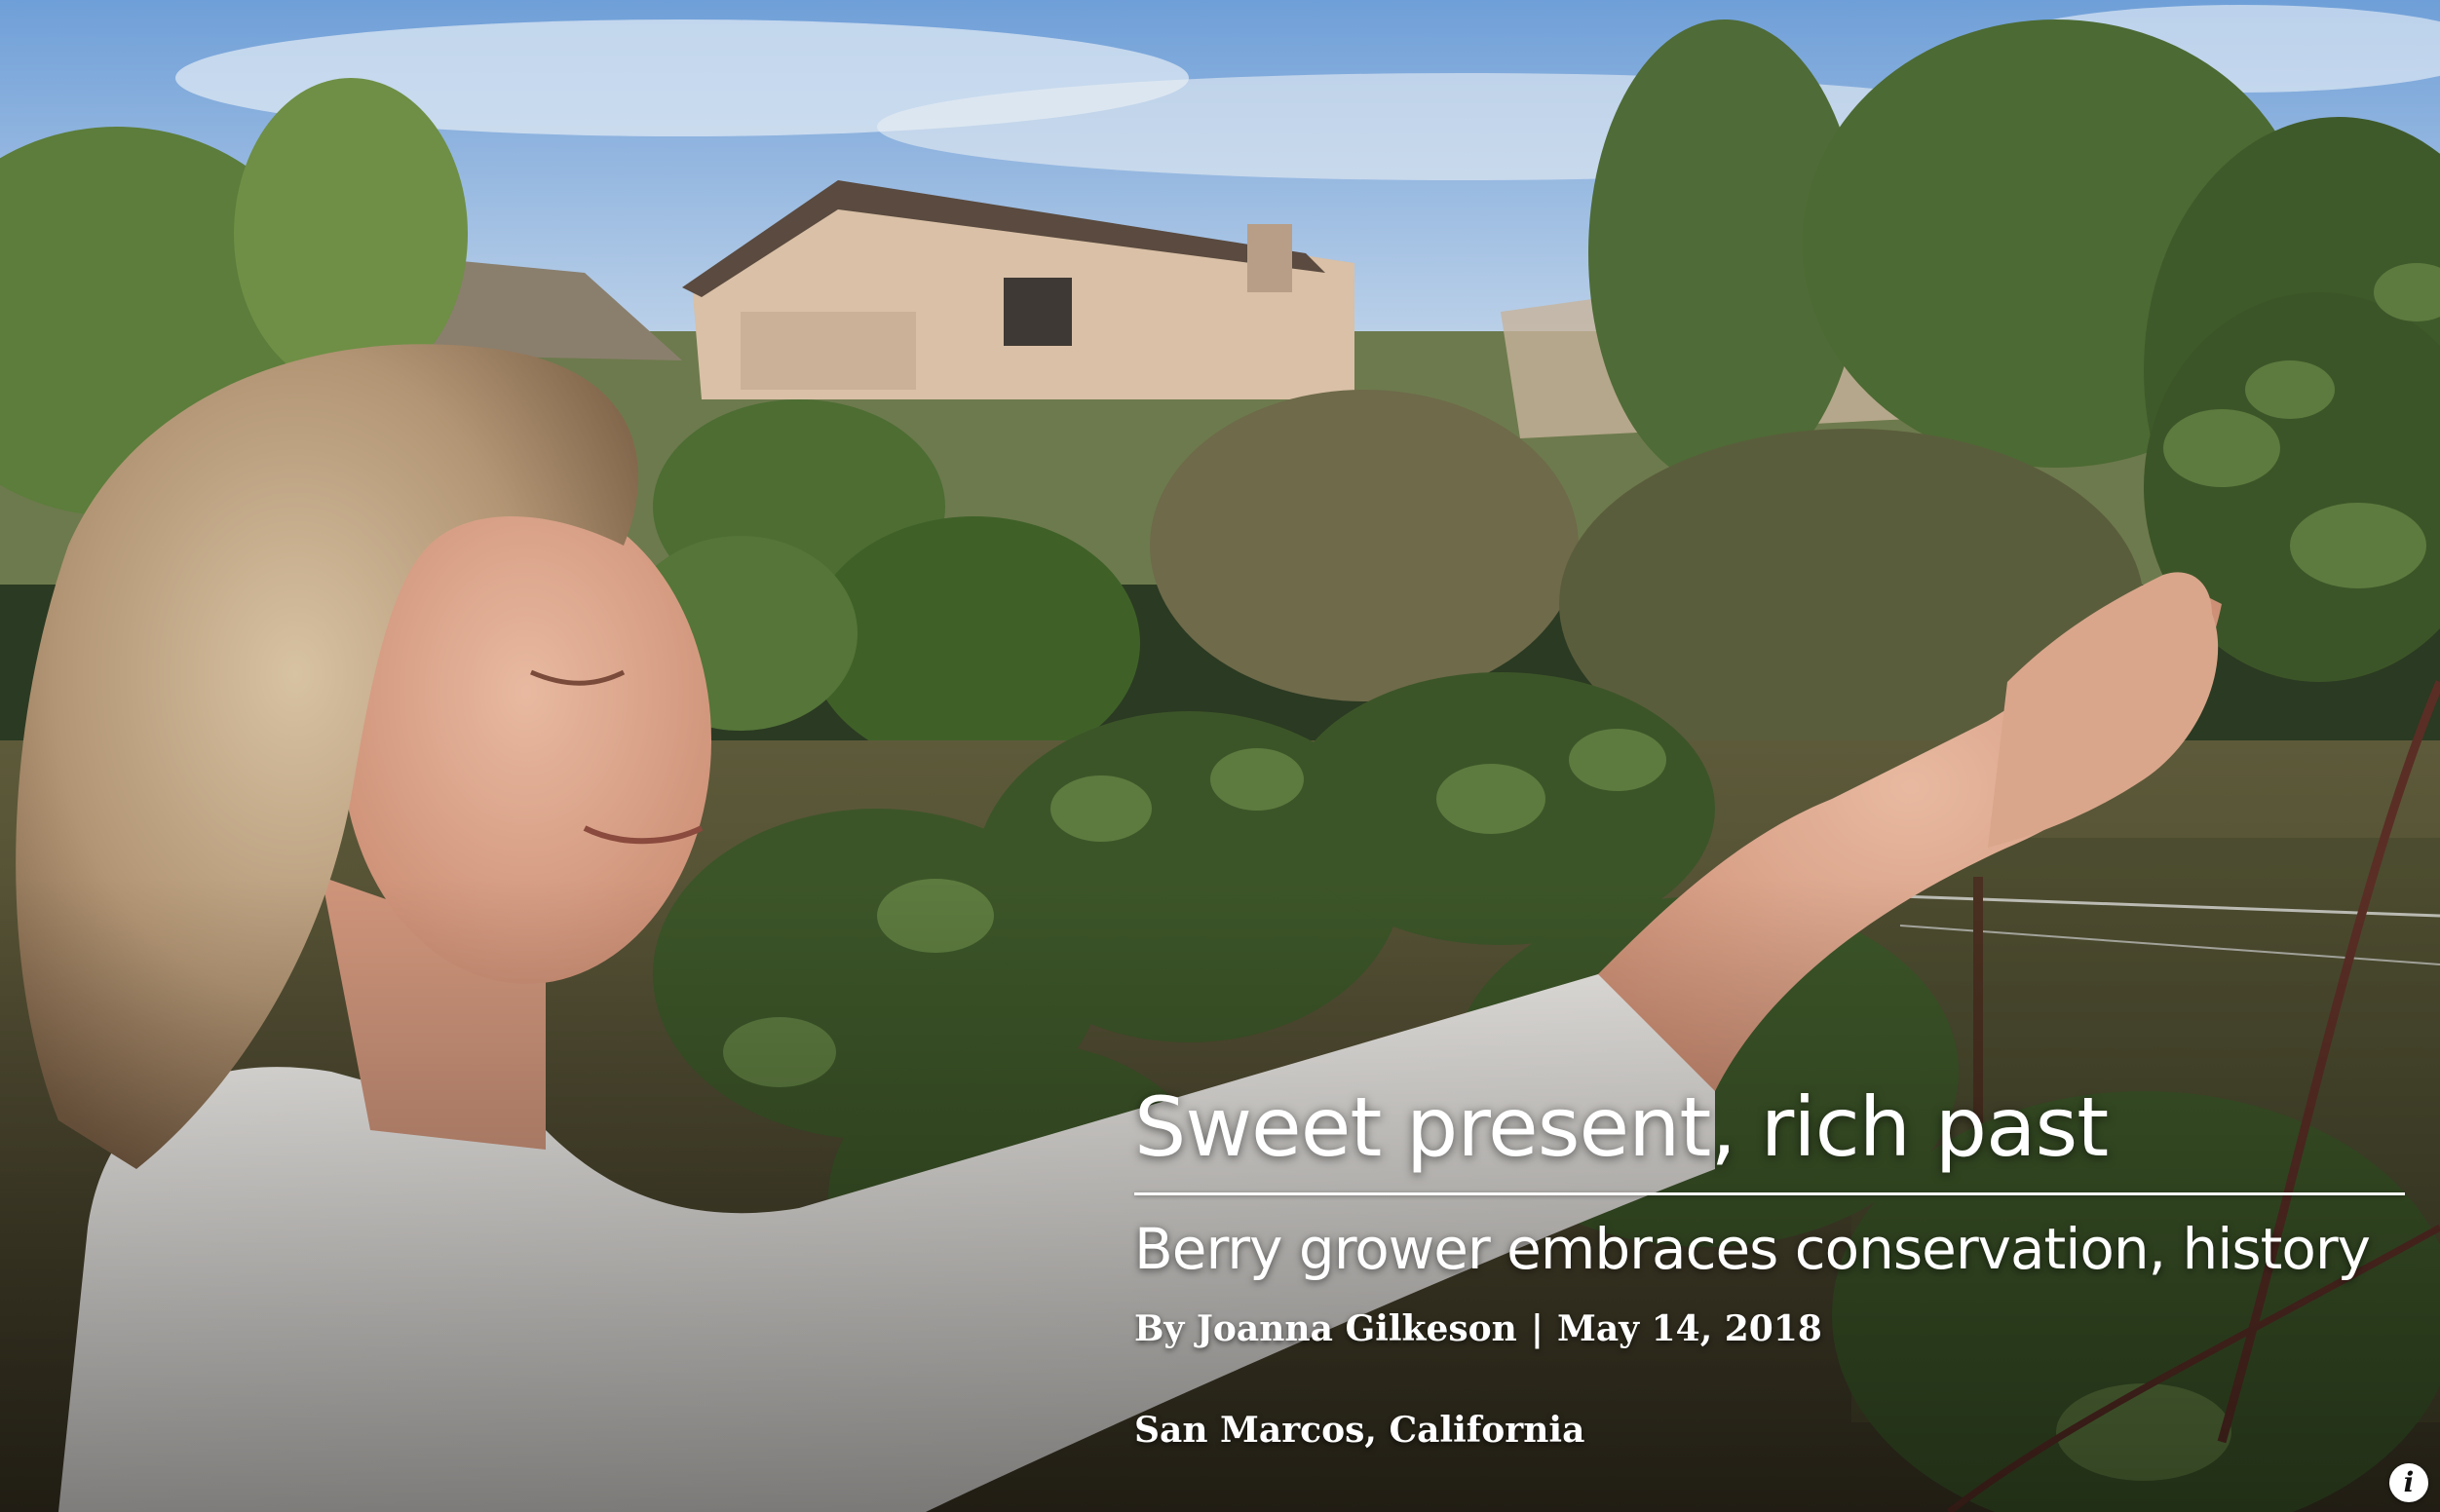 The height and width of the screenshot is (1512, 2440). I want to click on byline-author: By Joanna Gilkeson, so click(1325, 1329).